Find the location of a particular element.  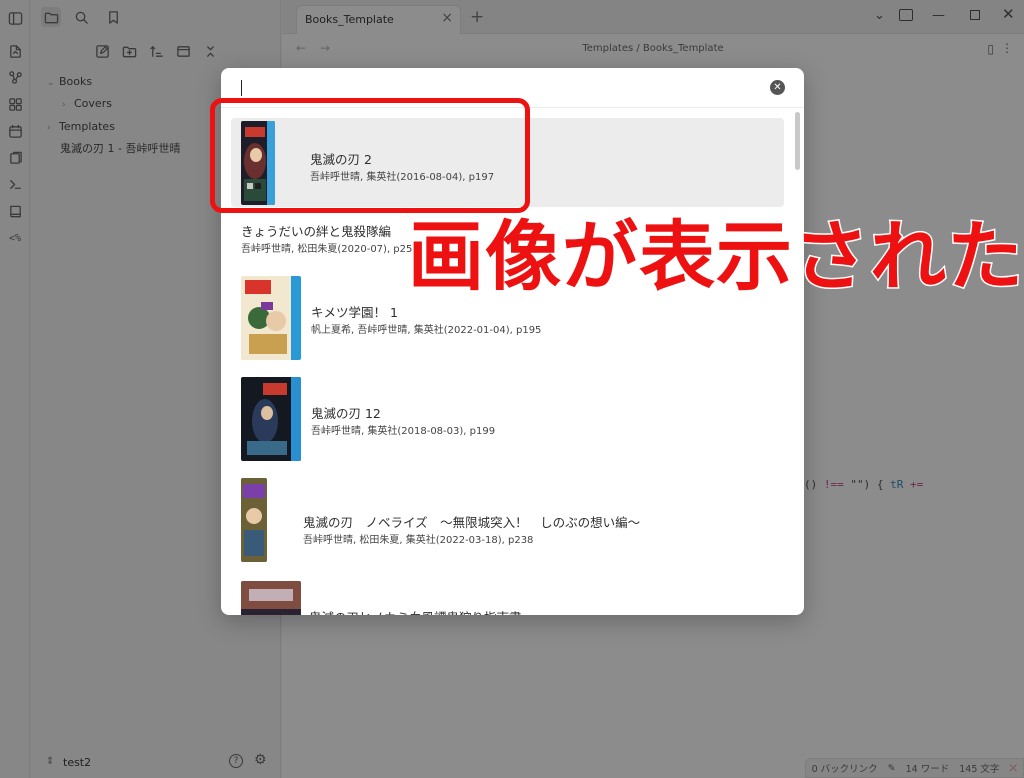

result-meta: 吾峠呼世晴, 松田朱夏, 集英社(2022-03-18), p238 is located at coordinates (418, 540).